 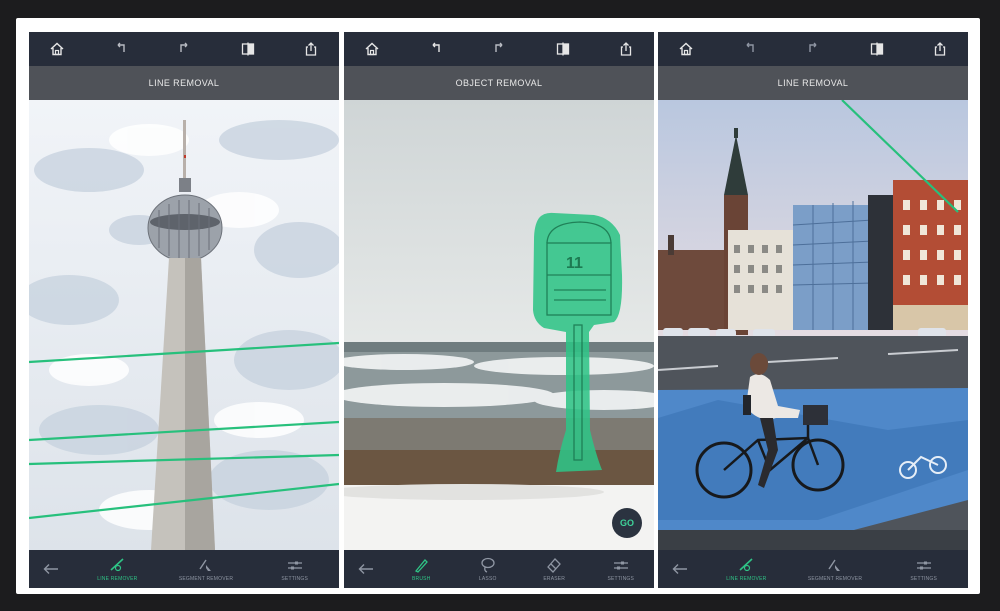 What do you see at coordinates (499, 83) in the screenshot?
I see `mode-title: OBJECT REMOVAL` at bounding box center [499, 83].